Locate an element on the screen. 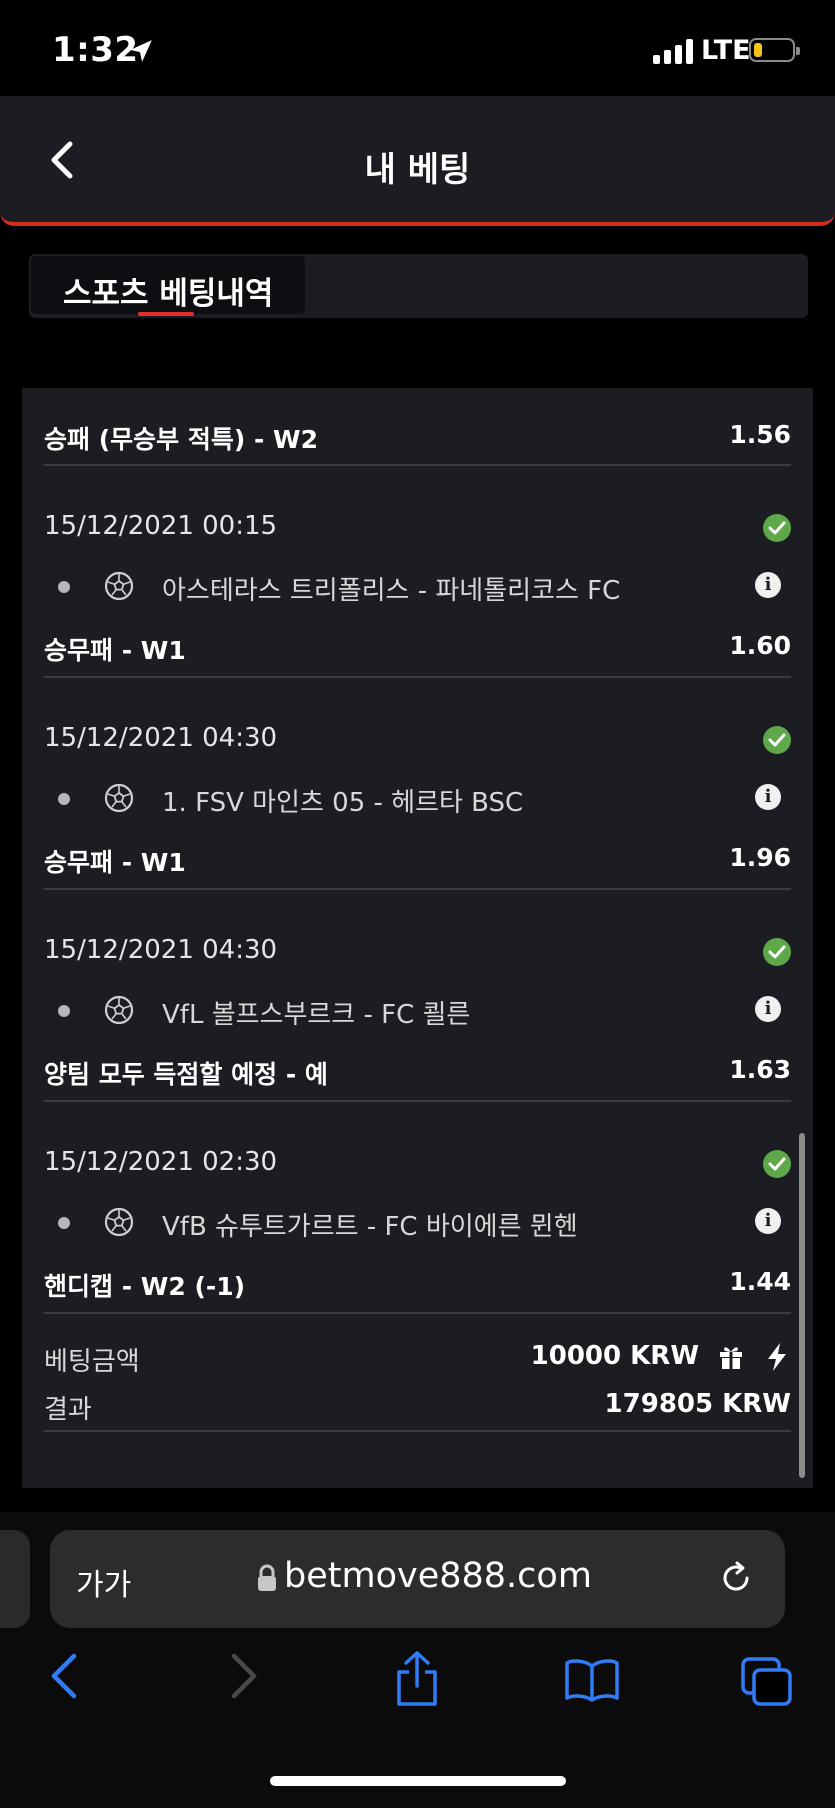  stake-value: 10000 KRW is located at coordinates (614, 1356).